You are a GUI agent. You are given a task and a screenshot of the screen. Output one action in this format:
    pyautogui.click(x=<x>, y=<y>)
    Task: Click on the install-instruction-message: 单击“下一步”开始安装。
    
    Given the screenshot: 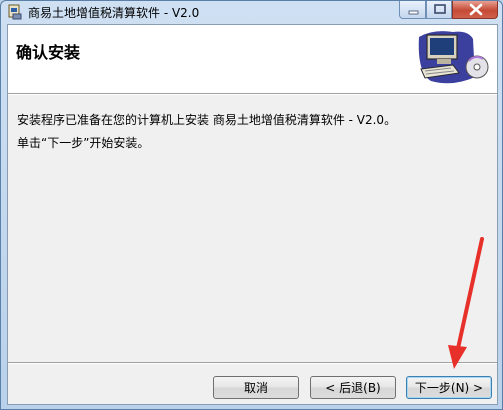 What is the action you would take?
    pyautogui.click(x=83, y=143)
    